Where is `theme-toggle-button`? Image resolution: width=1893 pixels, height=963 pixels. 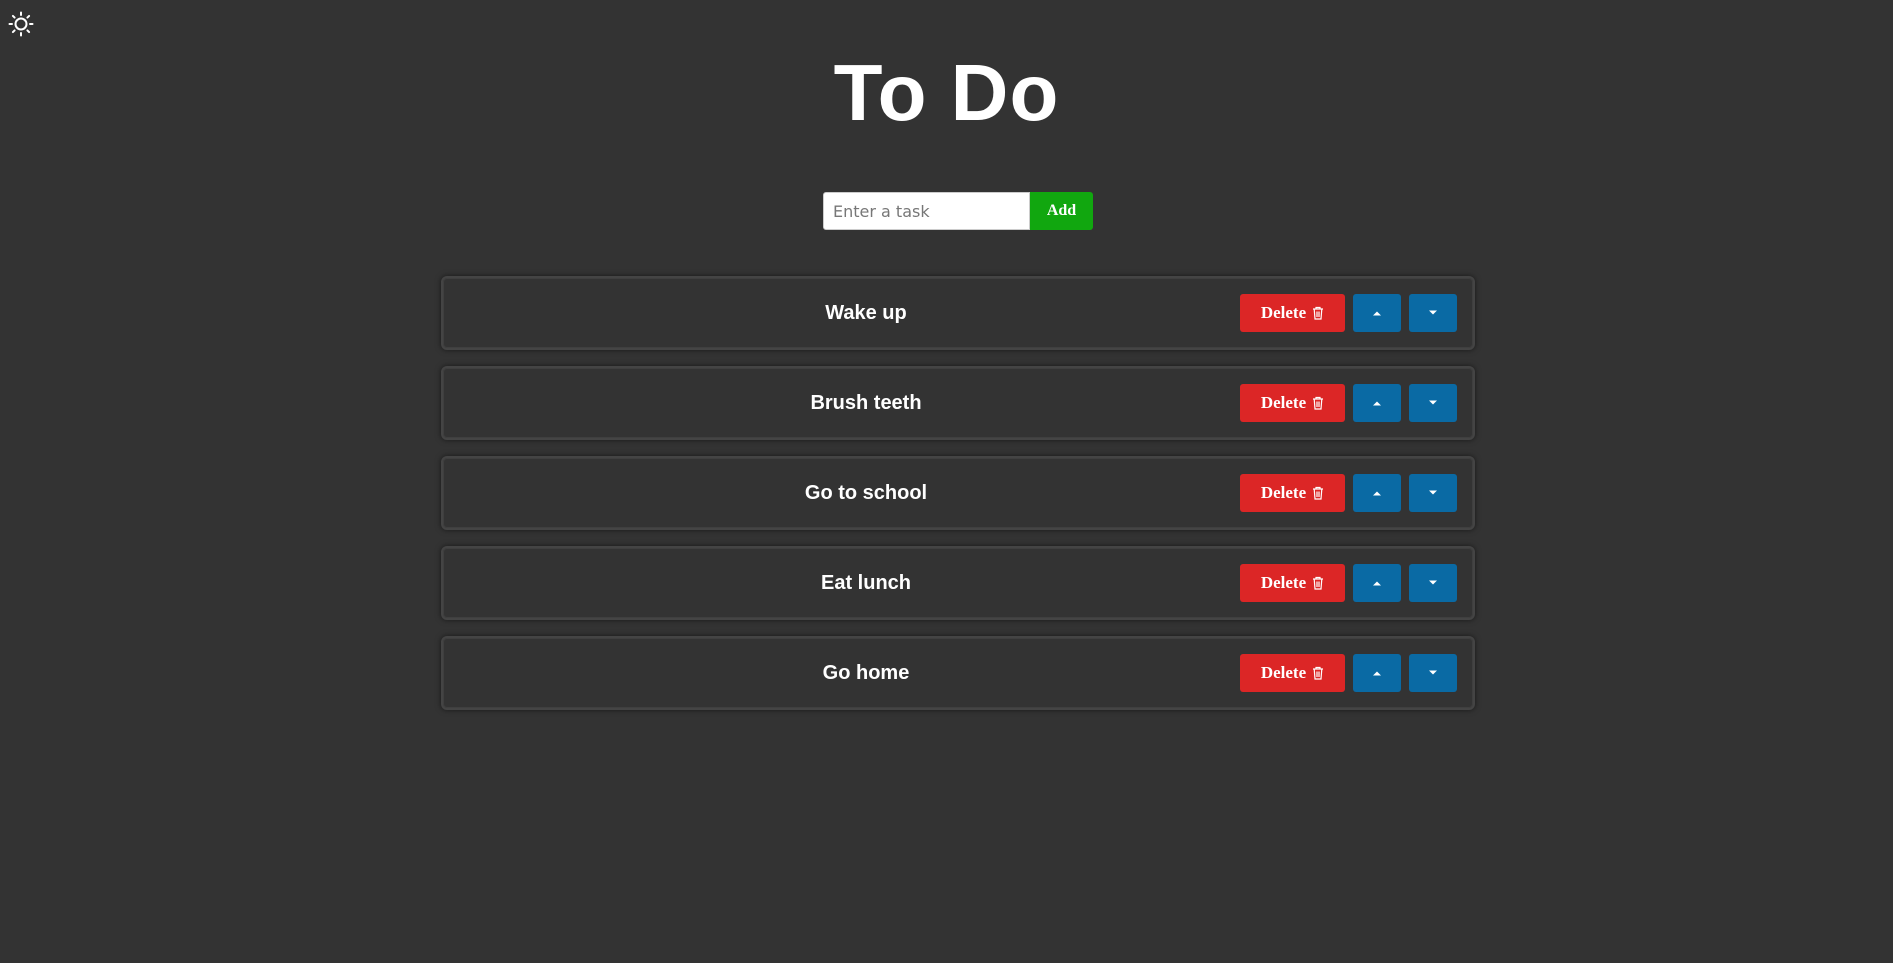
theme-toggle-button is located at coordinates (21, 24).